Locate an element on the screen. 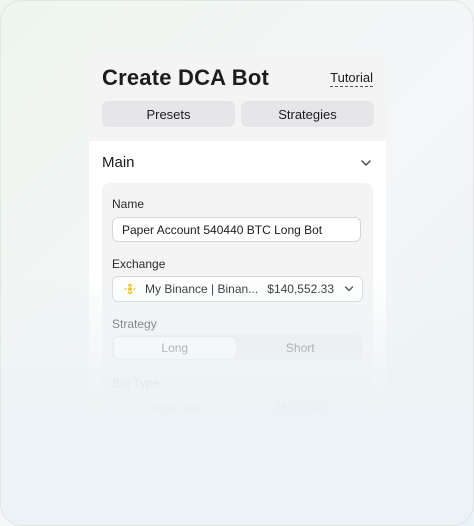  exchange-label: Exchange is located at coordinates (139, 264).